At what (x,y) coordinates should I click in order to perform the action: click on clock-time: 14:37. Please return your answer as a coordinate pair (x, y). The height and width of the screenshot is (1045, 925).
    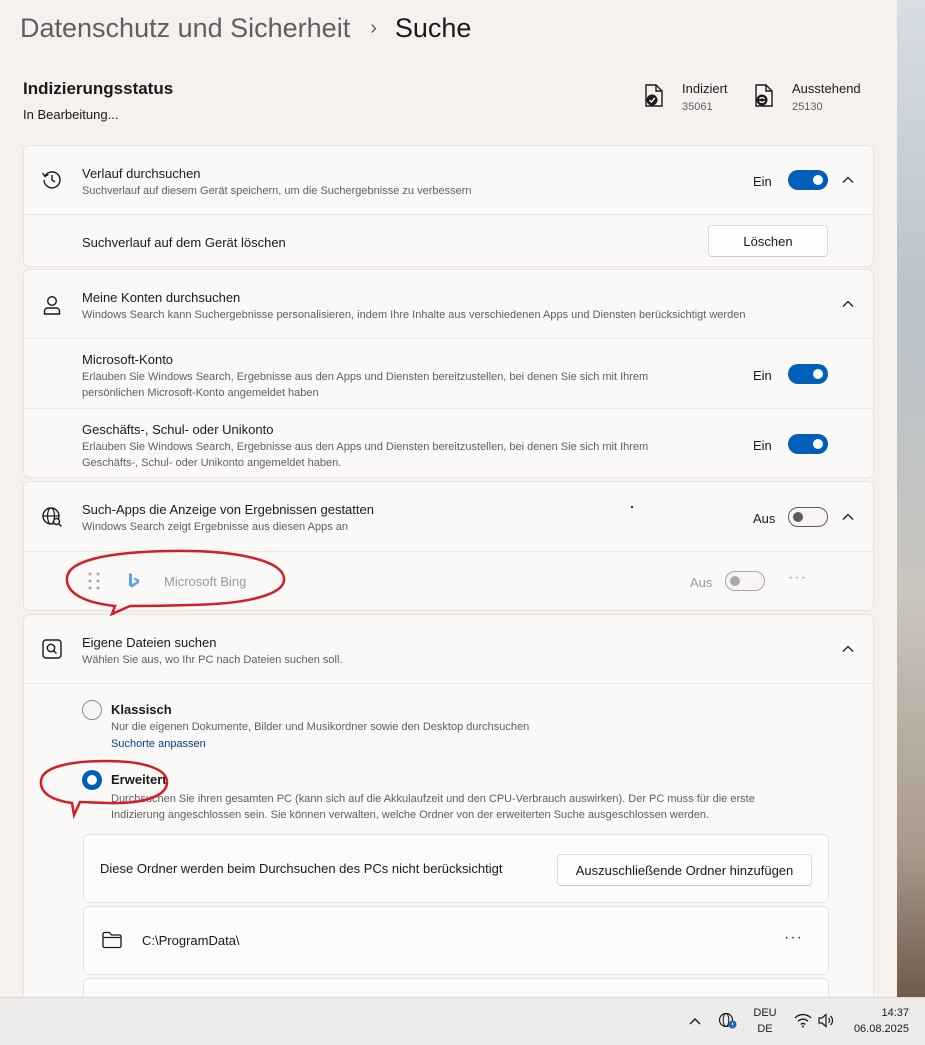
    Looking at the image, I should click on (874, 1013).